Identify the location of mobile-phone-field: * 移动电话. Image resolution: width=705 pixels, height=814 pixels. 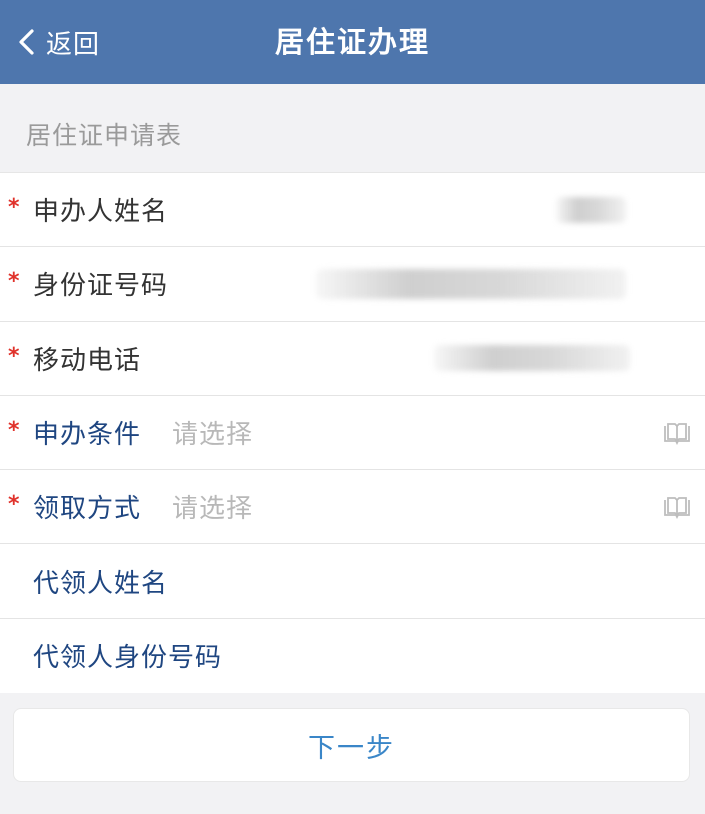
(352, 359).